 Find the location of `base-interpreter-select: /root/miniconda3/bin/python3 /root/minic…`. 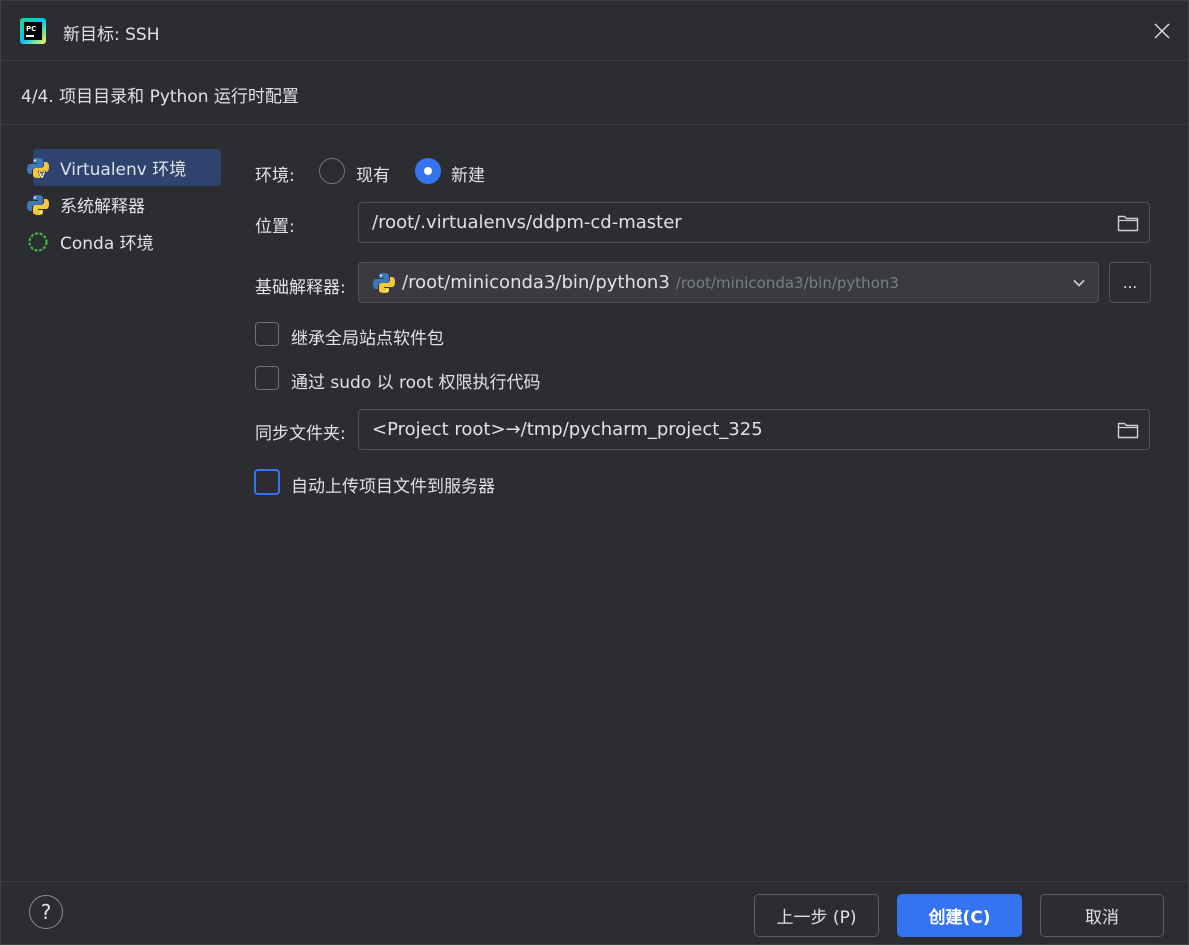

base-interpreter-select: /root/miniconda3/bin/python3 /root/minic… is located at coordinates (728, 282).